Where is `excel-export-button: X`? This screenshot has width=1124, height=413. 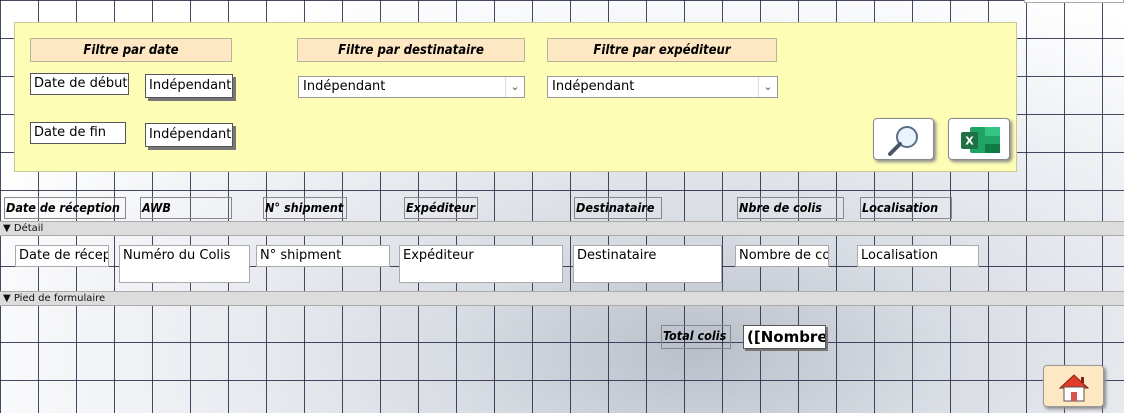 excel-export-button: X is located at coordinates (979, 139).